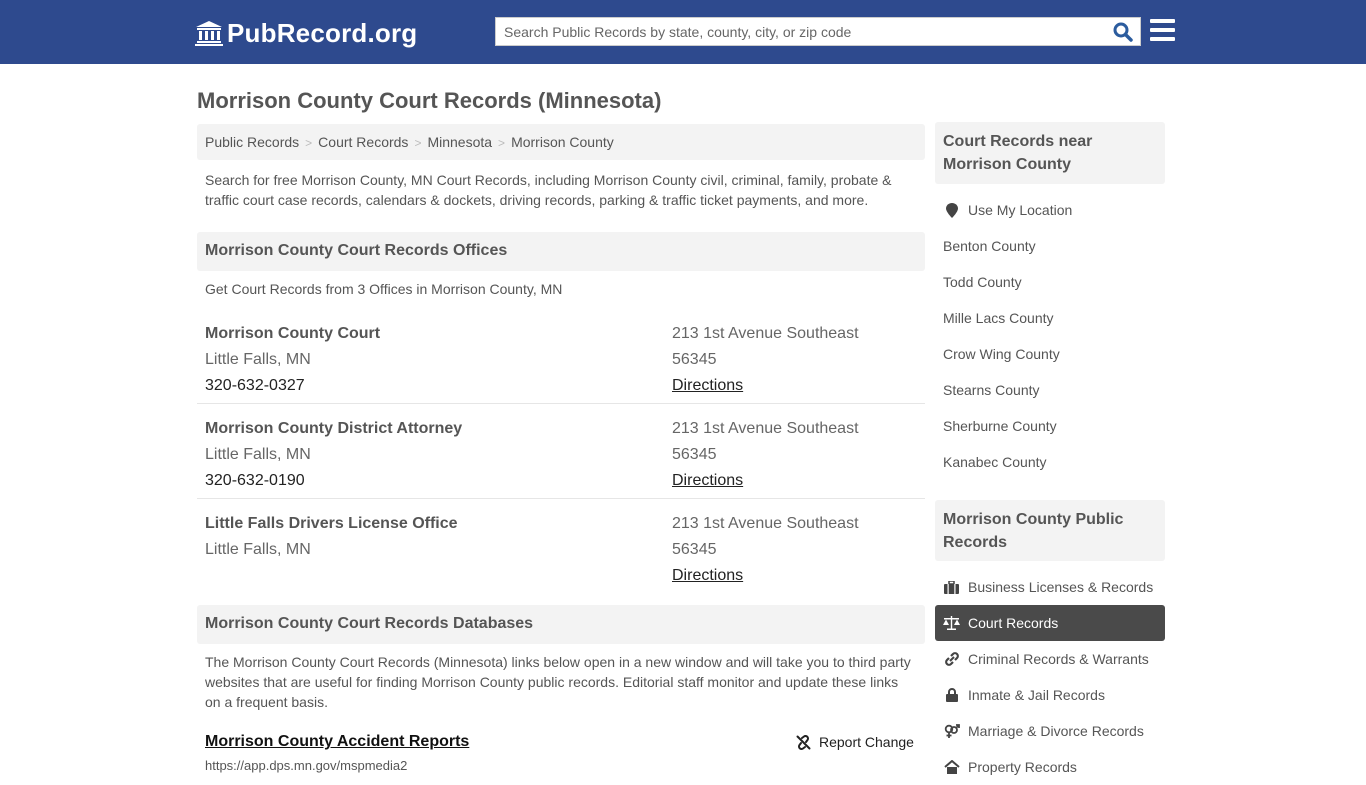  I want to click on sidebar-item-label: Criminal Records & Warrants, so click(1058, 659).